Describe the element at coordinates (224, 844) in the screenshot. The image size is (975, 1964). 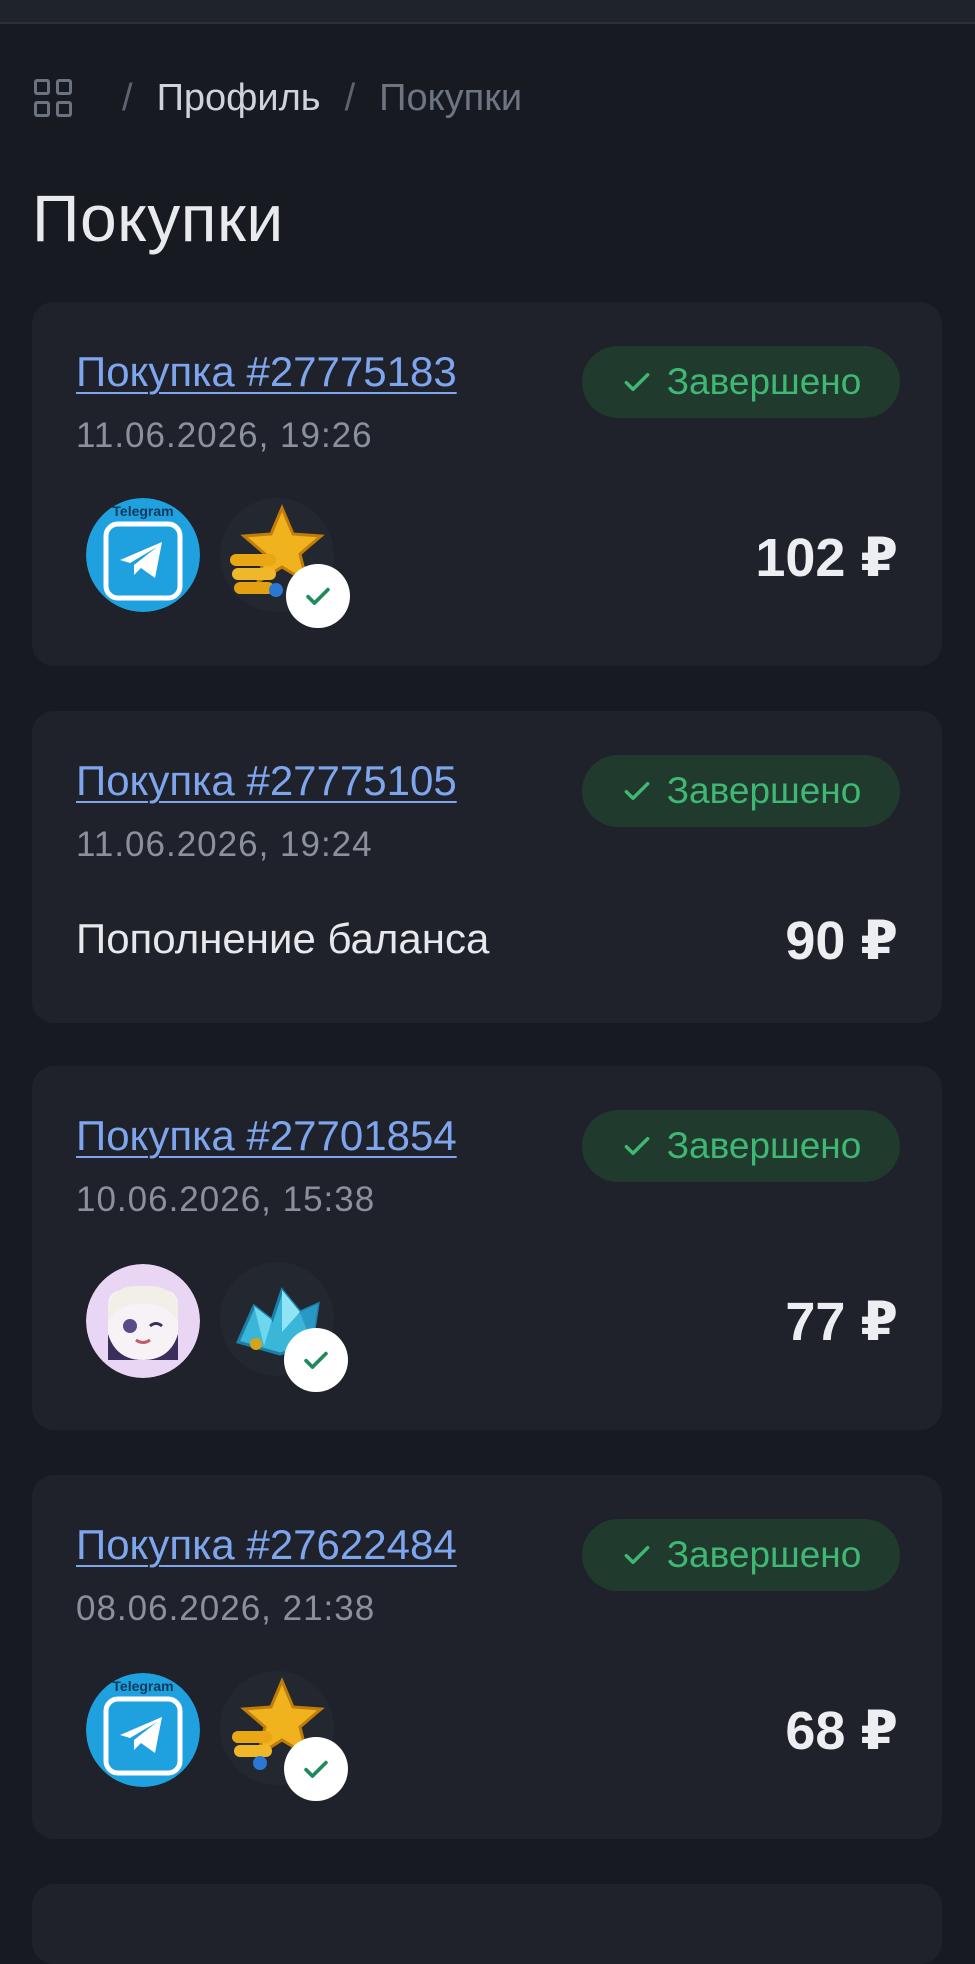
I see `purchase-date: 11.06.2026, 19:24` at that location.